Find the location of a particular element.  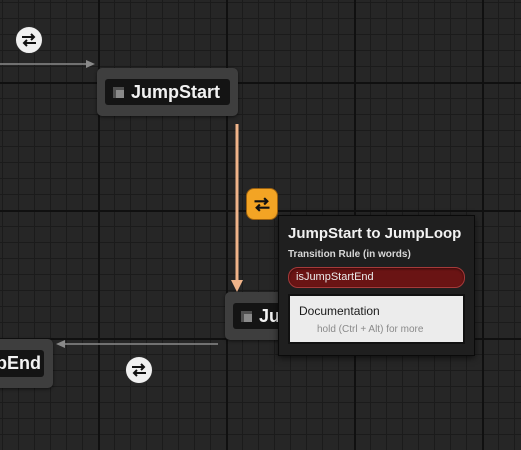

transition-icon-selected is located at coordinates (262, 204).